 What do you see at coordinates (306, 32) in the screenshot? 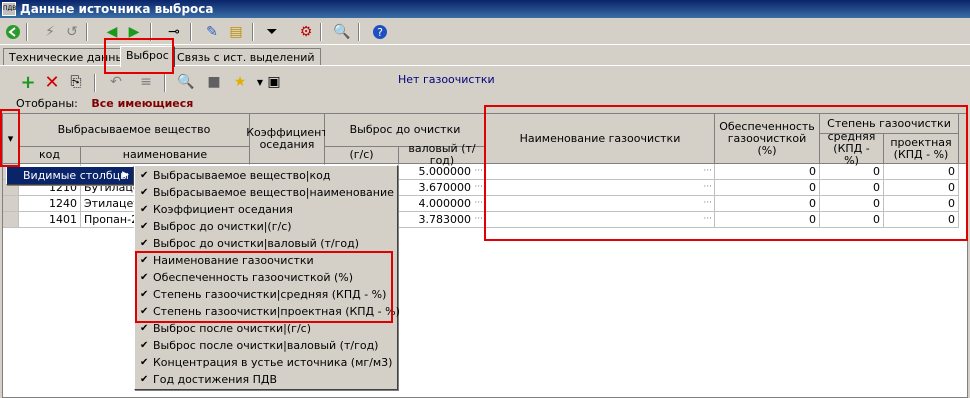
I see `filter-settings-icon: ⚙` at bounding box center [306, 32].